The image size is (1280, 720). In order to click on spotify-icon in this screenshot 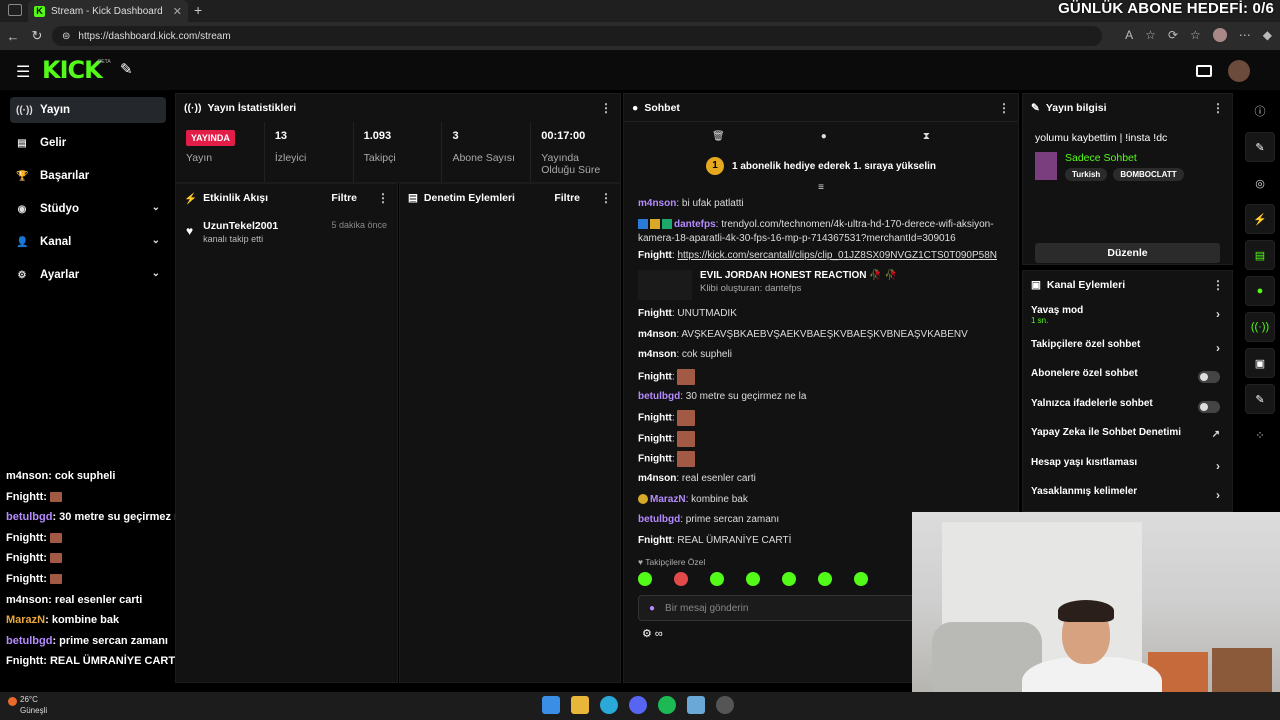, I will do `click(667, 705)`.